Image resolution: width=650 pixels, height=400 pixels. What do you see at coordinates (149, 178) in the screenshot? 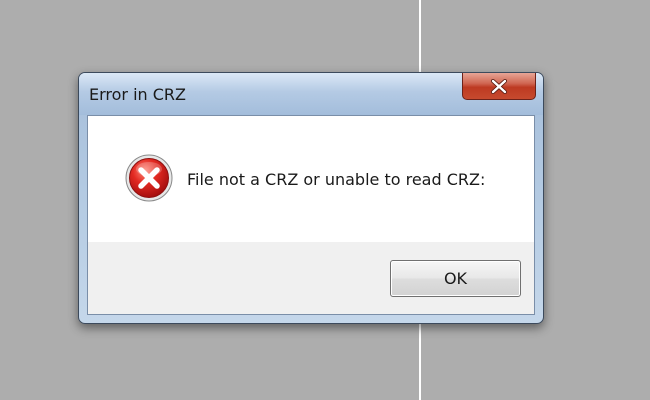
I see `error-icon` at bounding box center [149, 178].